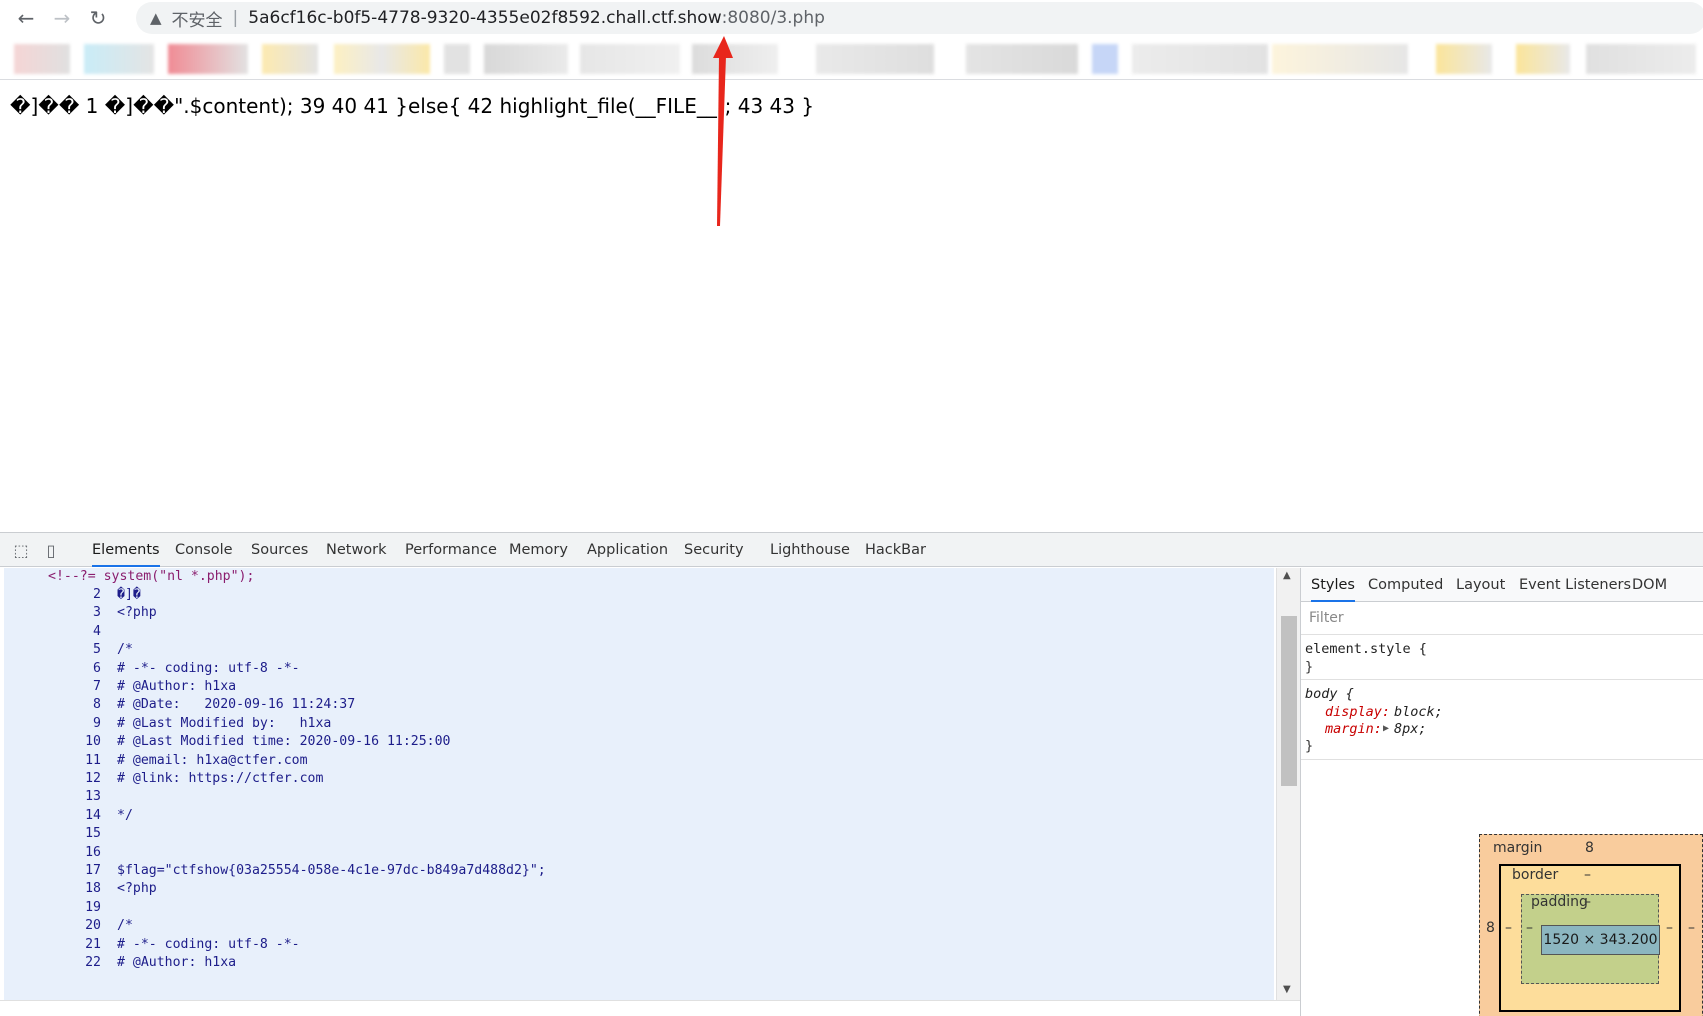  Describe the element at coordinates (1502, 720) in the screenshot. I see `body-style-rule: body { display: block; margin: ▶ 8px; }` at that location.